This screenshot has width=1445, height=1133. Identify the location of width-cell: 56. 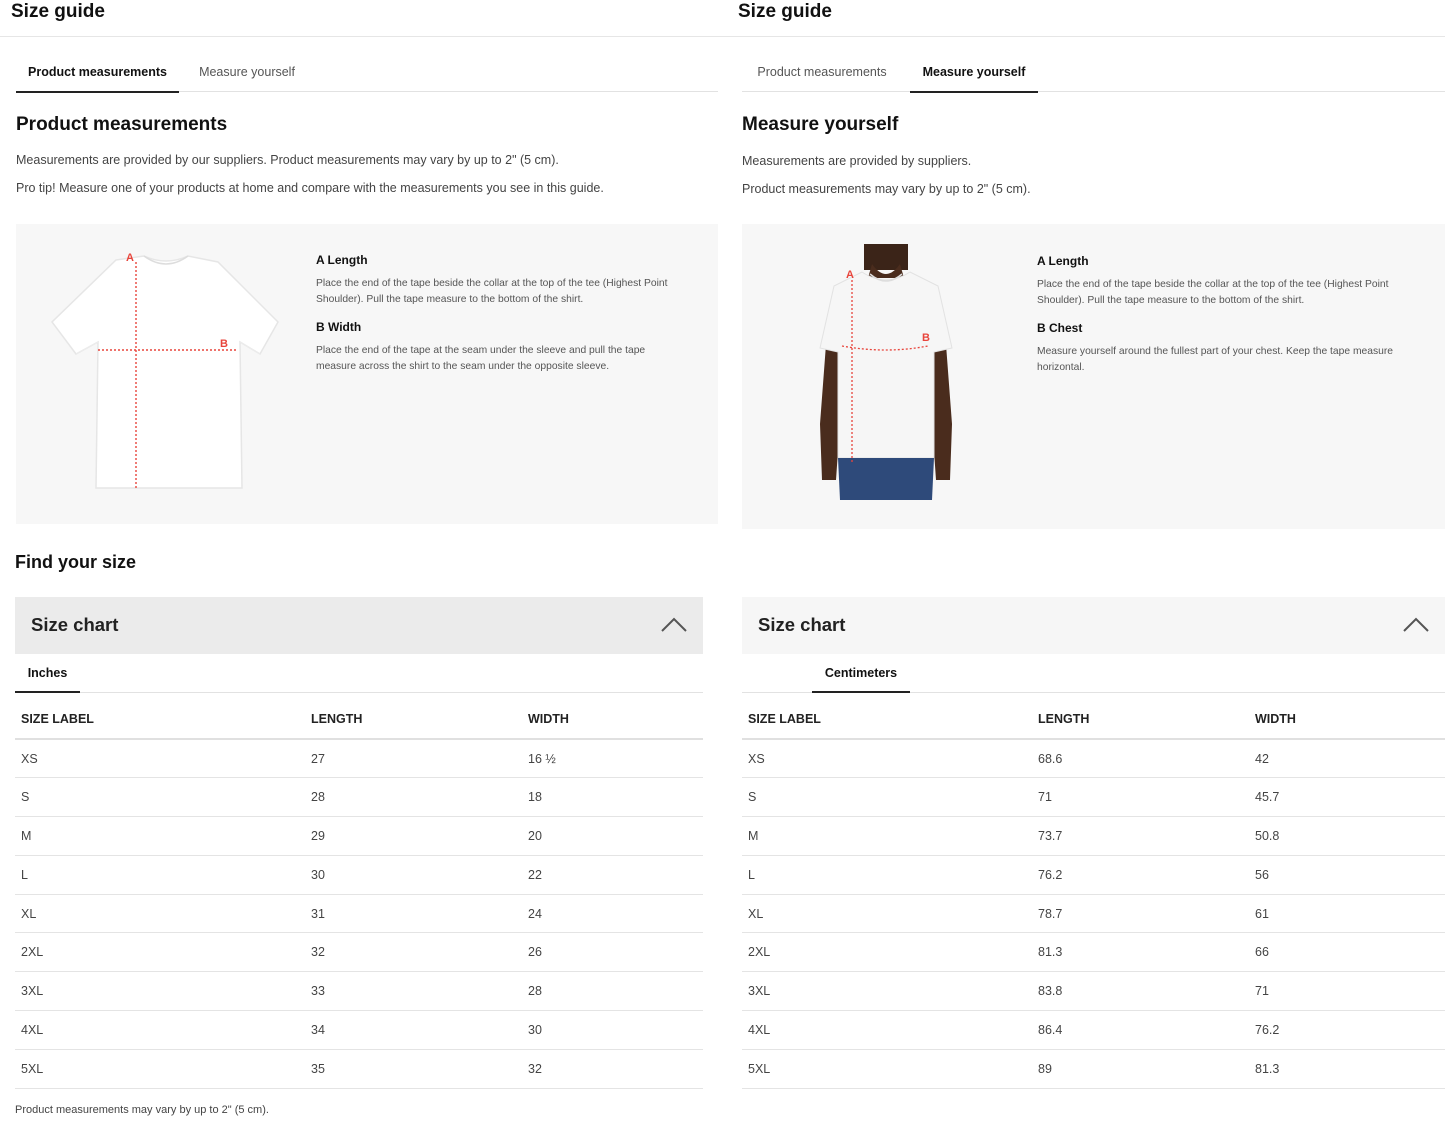
(1347, 875).